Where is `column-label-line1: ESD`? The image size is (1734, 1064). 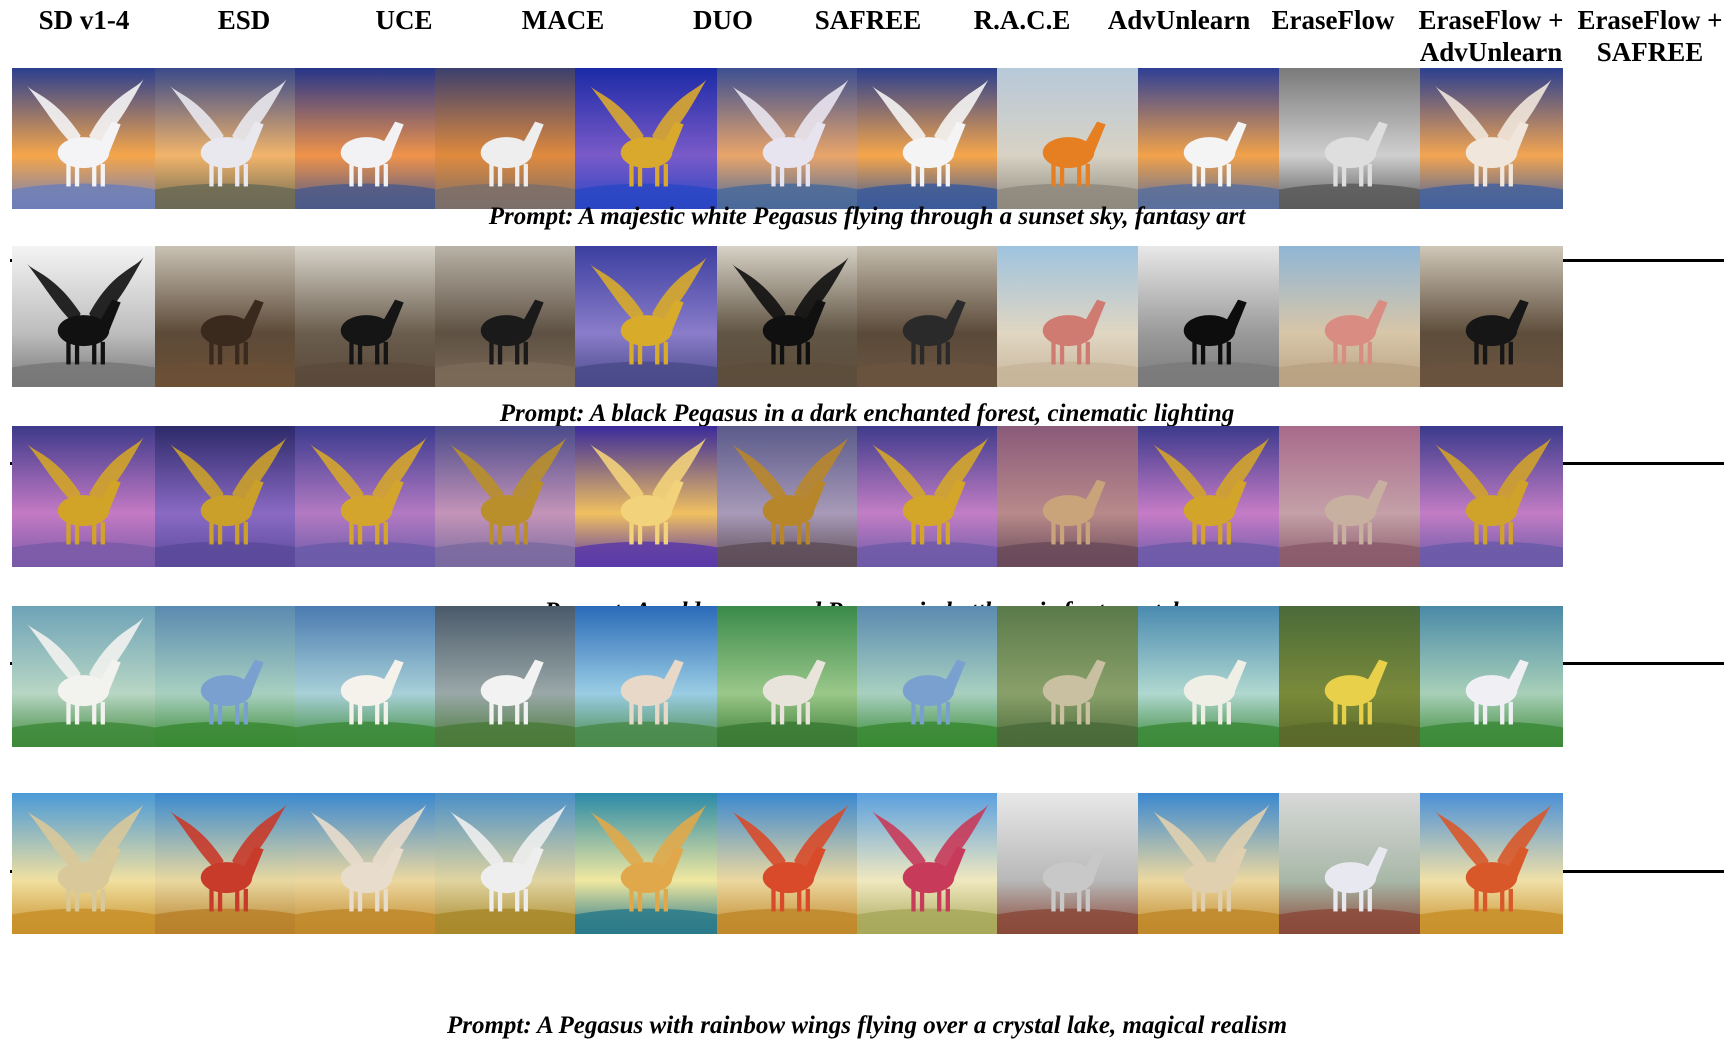
column-label-line1: ESD is located at coordinates (244, 20).